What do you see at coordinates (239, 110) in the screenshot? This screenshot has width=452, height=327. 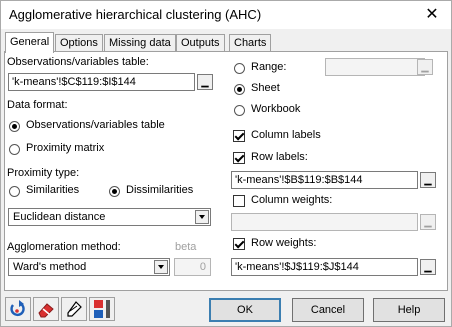 I see `radio-workbook` at bounding box center [239, 110].